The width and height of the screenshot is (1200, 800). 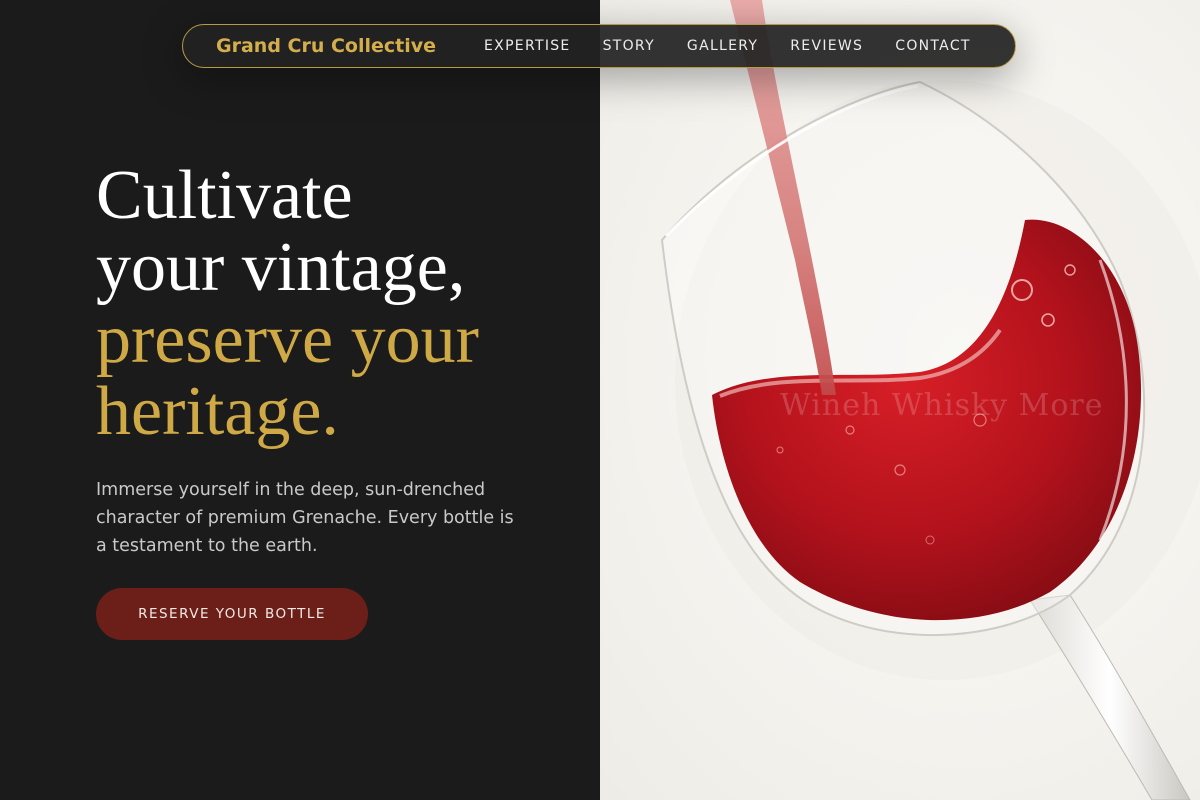 What do you see at coordinates (629, 46) in the screenshot?
I see `nav-link-story: STORY` at bounding box center [629, 46].